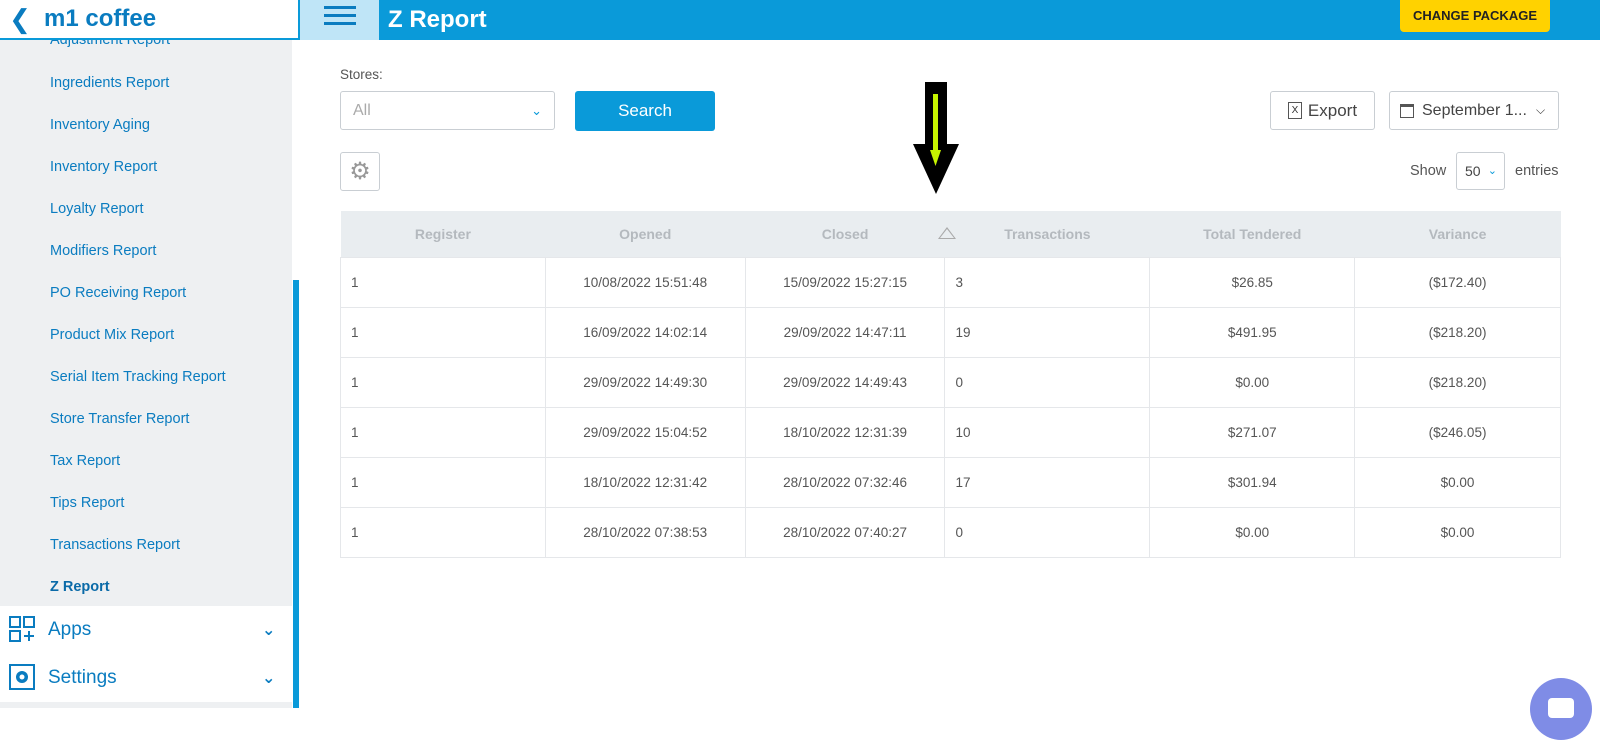 The height and width of the screenshot is (740, 1600). I want to click on cell-opened: 10/08/2022 15:51:48, so click(645, 282).